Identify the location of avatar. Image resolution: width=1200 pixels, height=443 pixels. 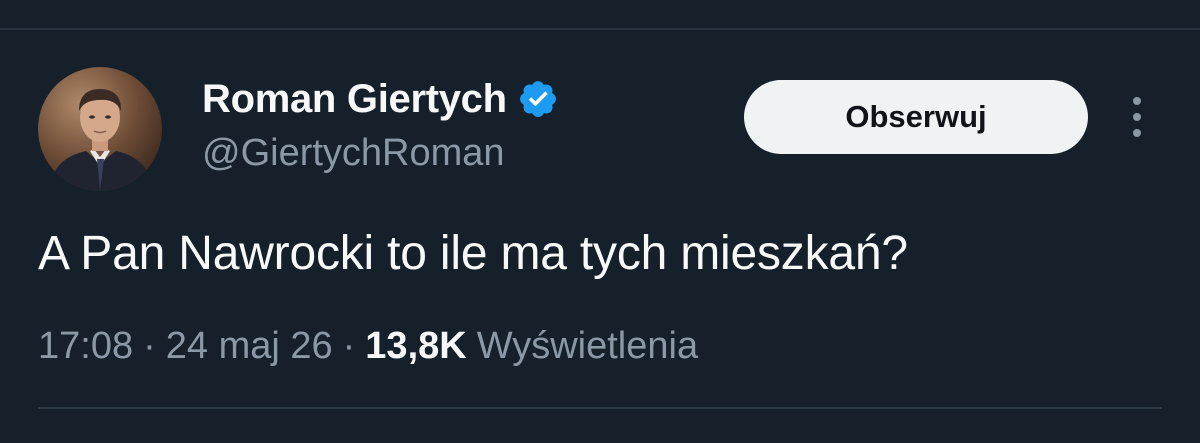
(100, 129).